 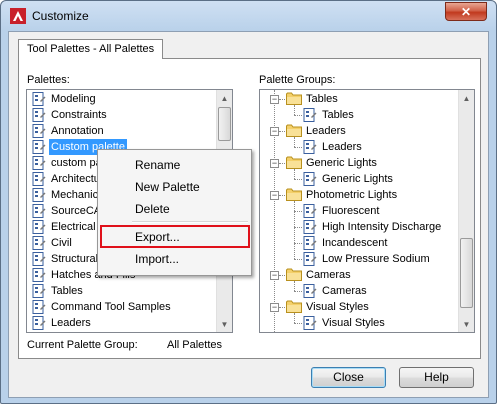 What do you see at coordinates (358, 211) in the screenshot?
I see `tree-palette-item: Fluorescent` at bounding box center [358, 211].